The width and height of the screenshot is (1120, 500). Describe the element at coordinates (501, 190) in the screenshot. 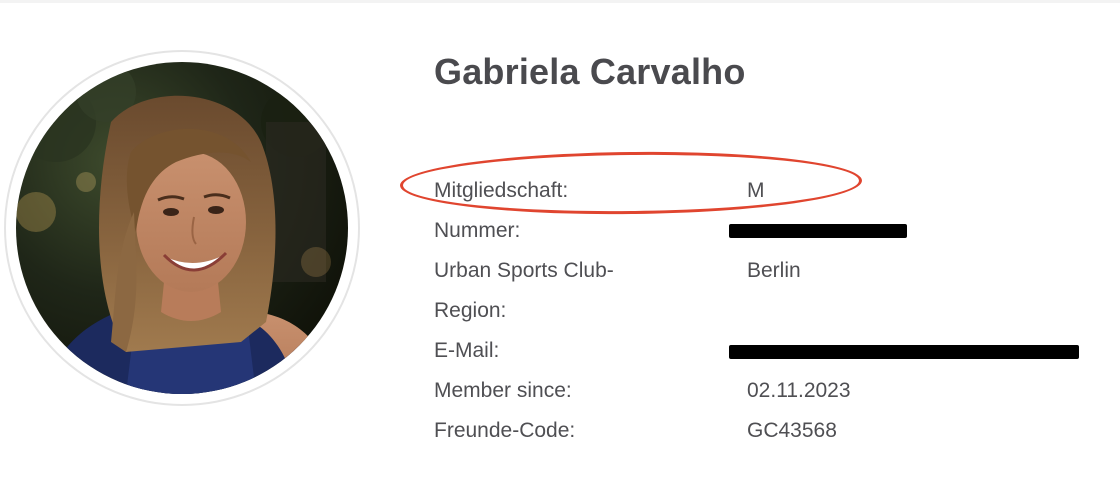

I see `membership-label: Mitgliedschaft:` at that location.